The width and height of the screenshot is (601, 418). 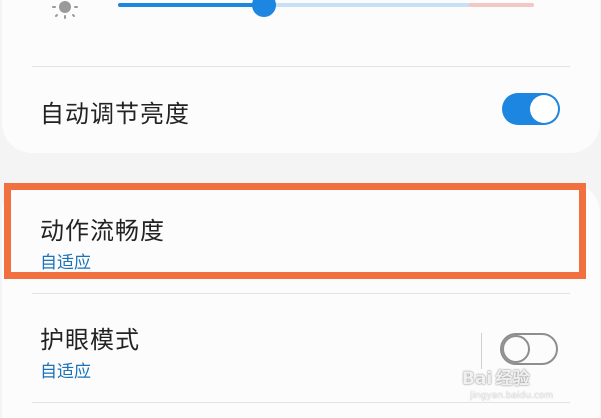 I want to click on brightness-slider-fill, so click(x=191, y=5).